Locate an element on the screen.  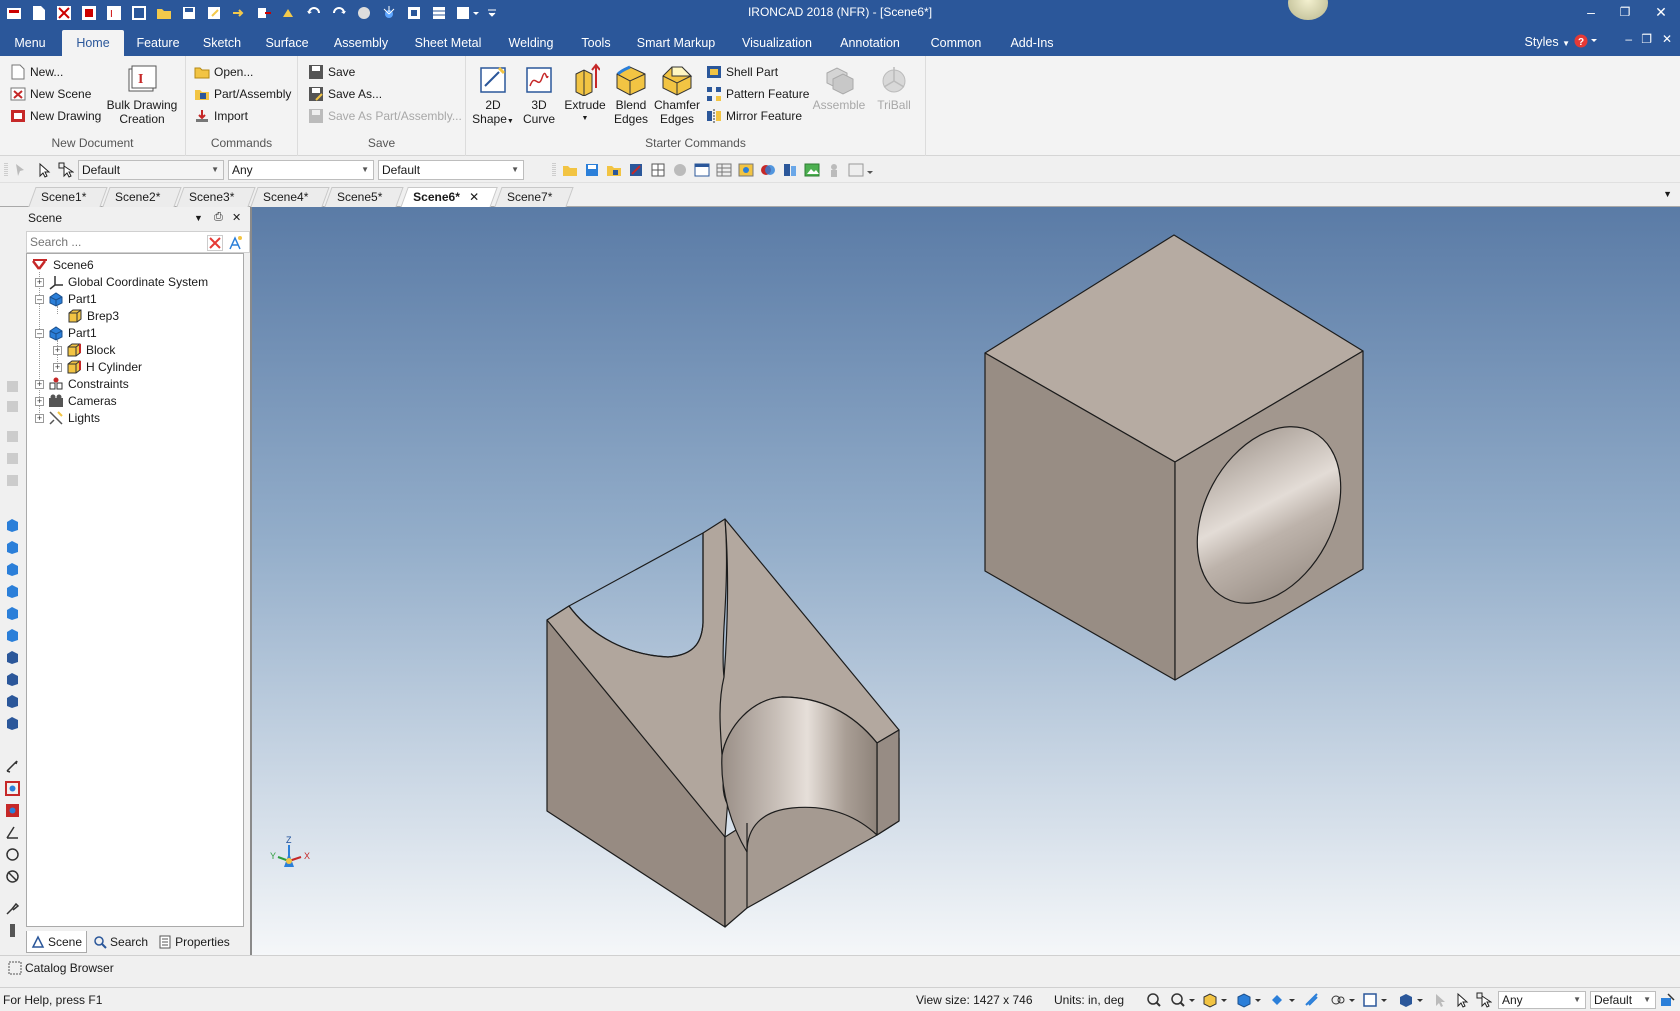
shell-part-button: Shell Part is located at coordinates (742, 72).